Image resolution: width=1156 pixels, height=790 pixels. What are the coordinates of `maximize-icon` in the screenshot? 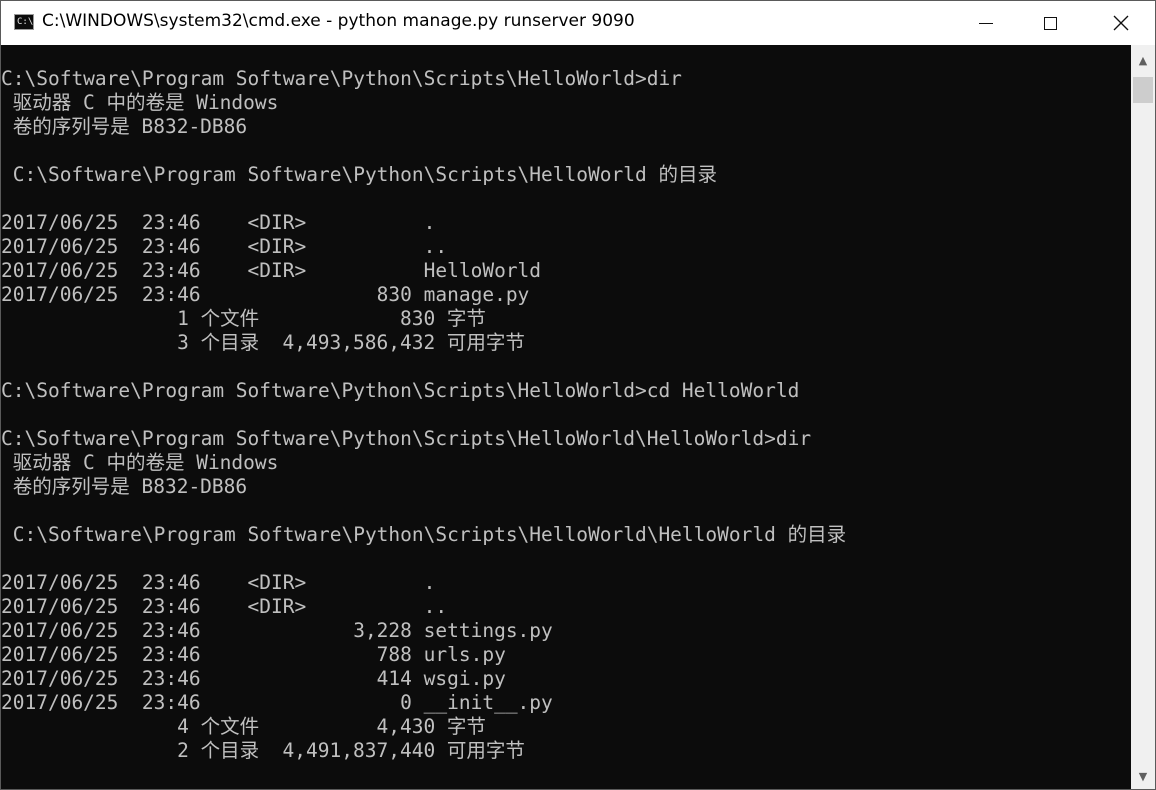 It's located at (1050, 23).